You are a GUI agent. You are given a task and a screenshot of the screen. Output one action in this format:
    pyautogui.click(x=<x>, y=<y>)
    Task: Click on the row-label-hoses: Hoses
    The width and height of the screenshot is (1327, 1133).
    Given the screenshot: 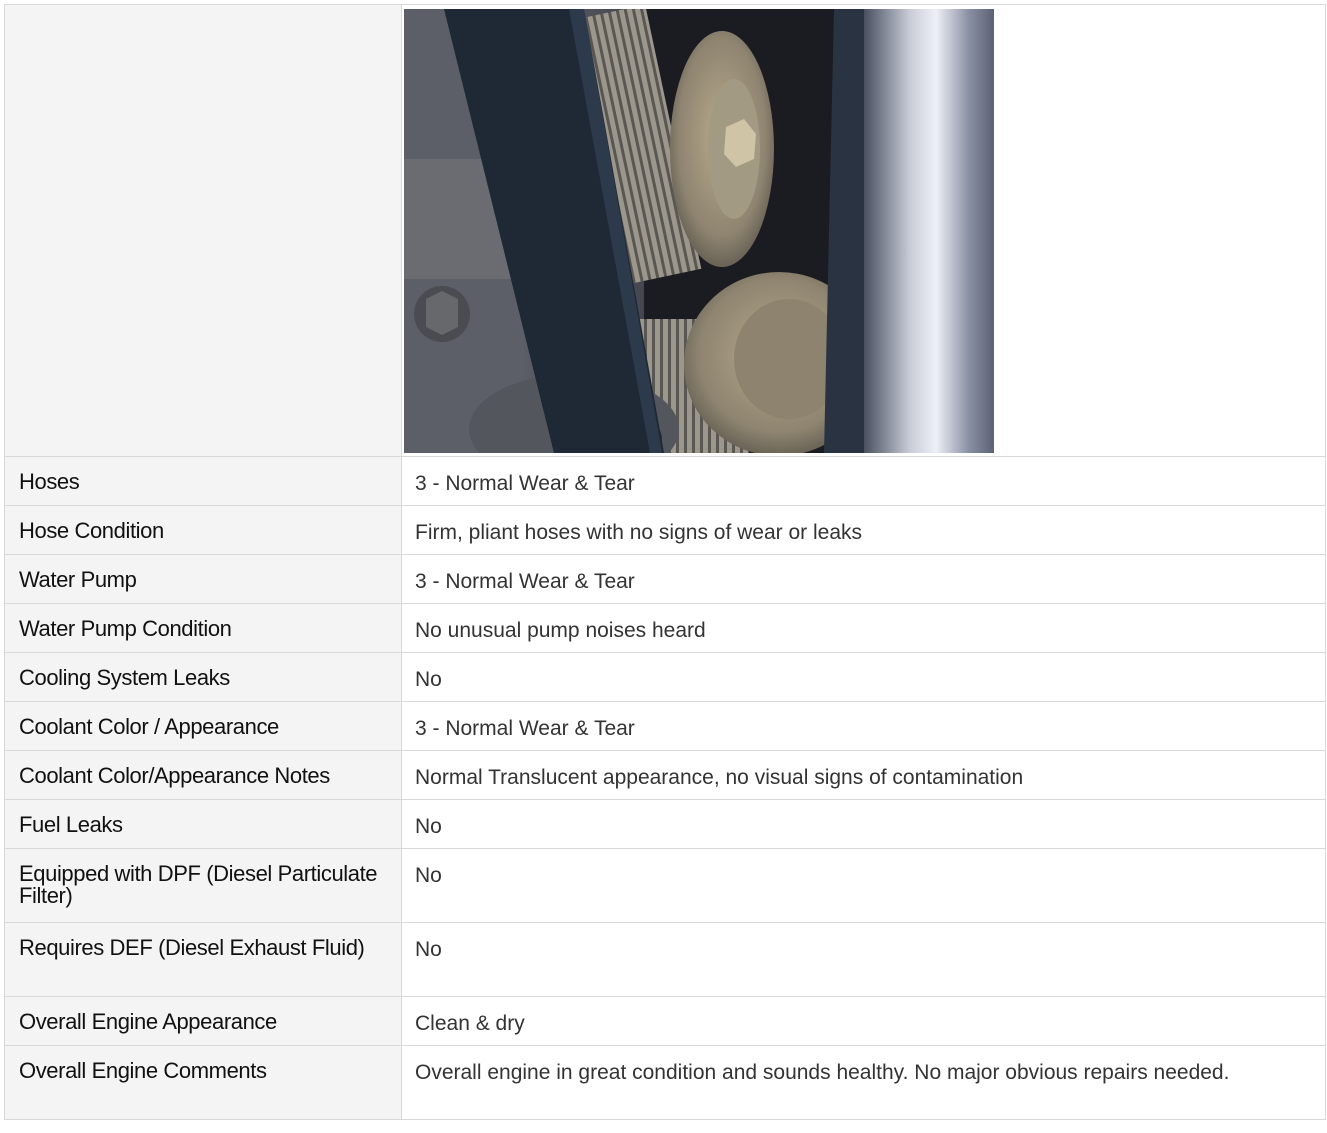 What is the action you would take?
    pyautogui.click(x=49, y=481)
    